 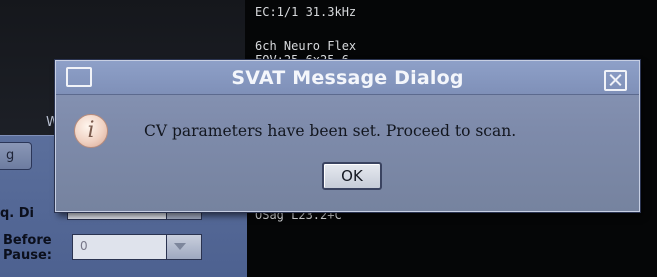 I want to click on info-icon: i, so click(x=91, y=131).